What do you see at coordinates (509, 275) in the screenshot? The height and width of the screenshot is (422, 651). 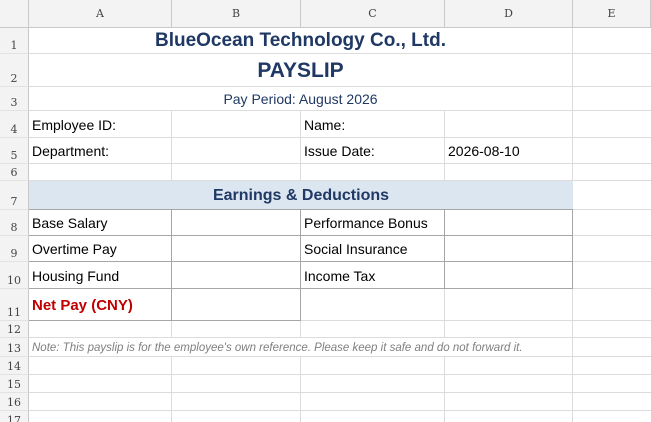 I see `income-tax-value` at bounding box center [509, 275].